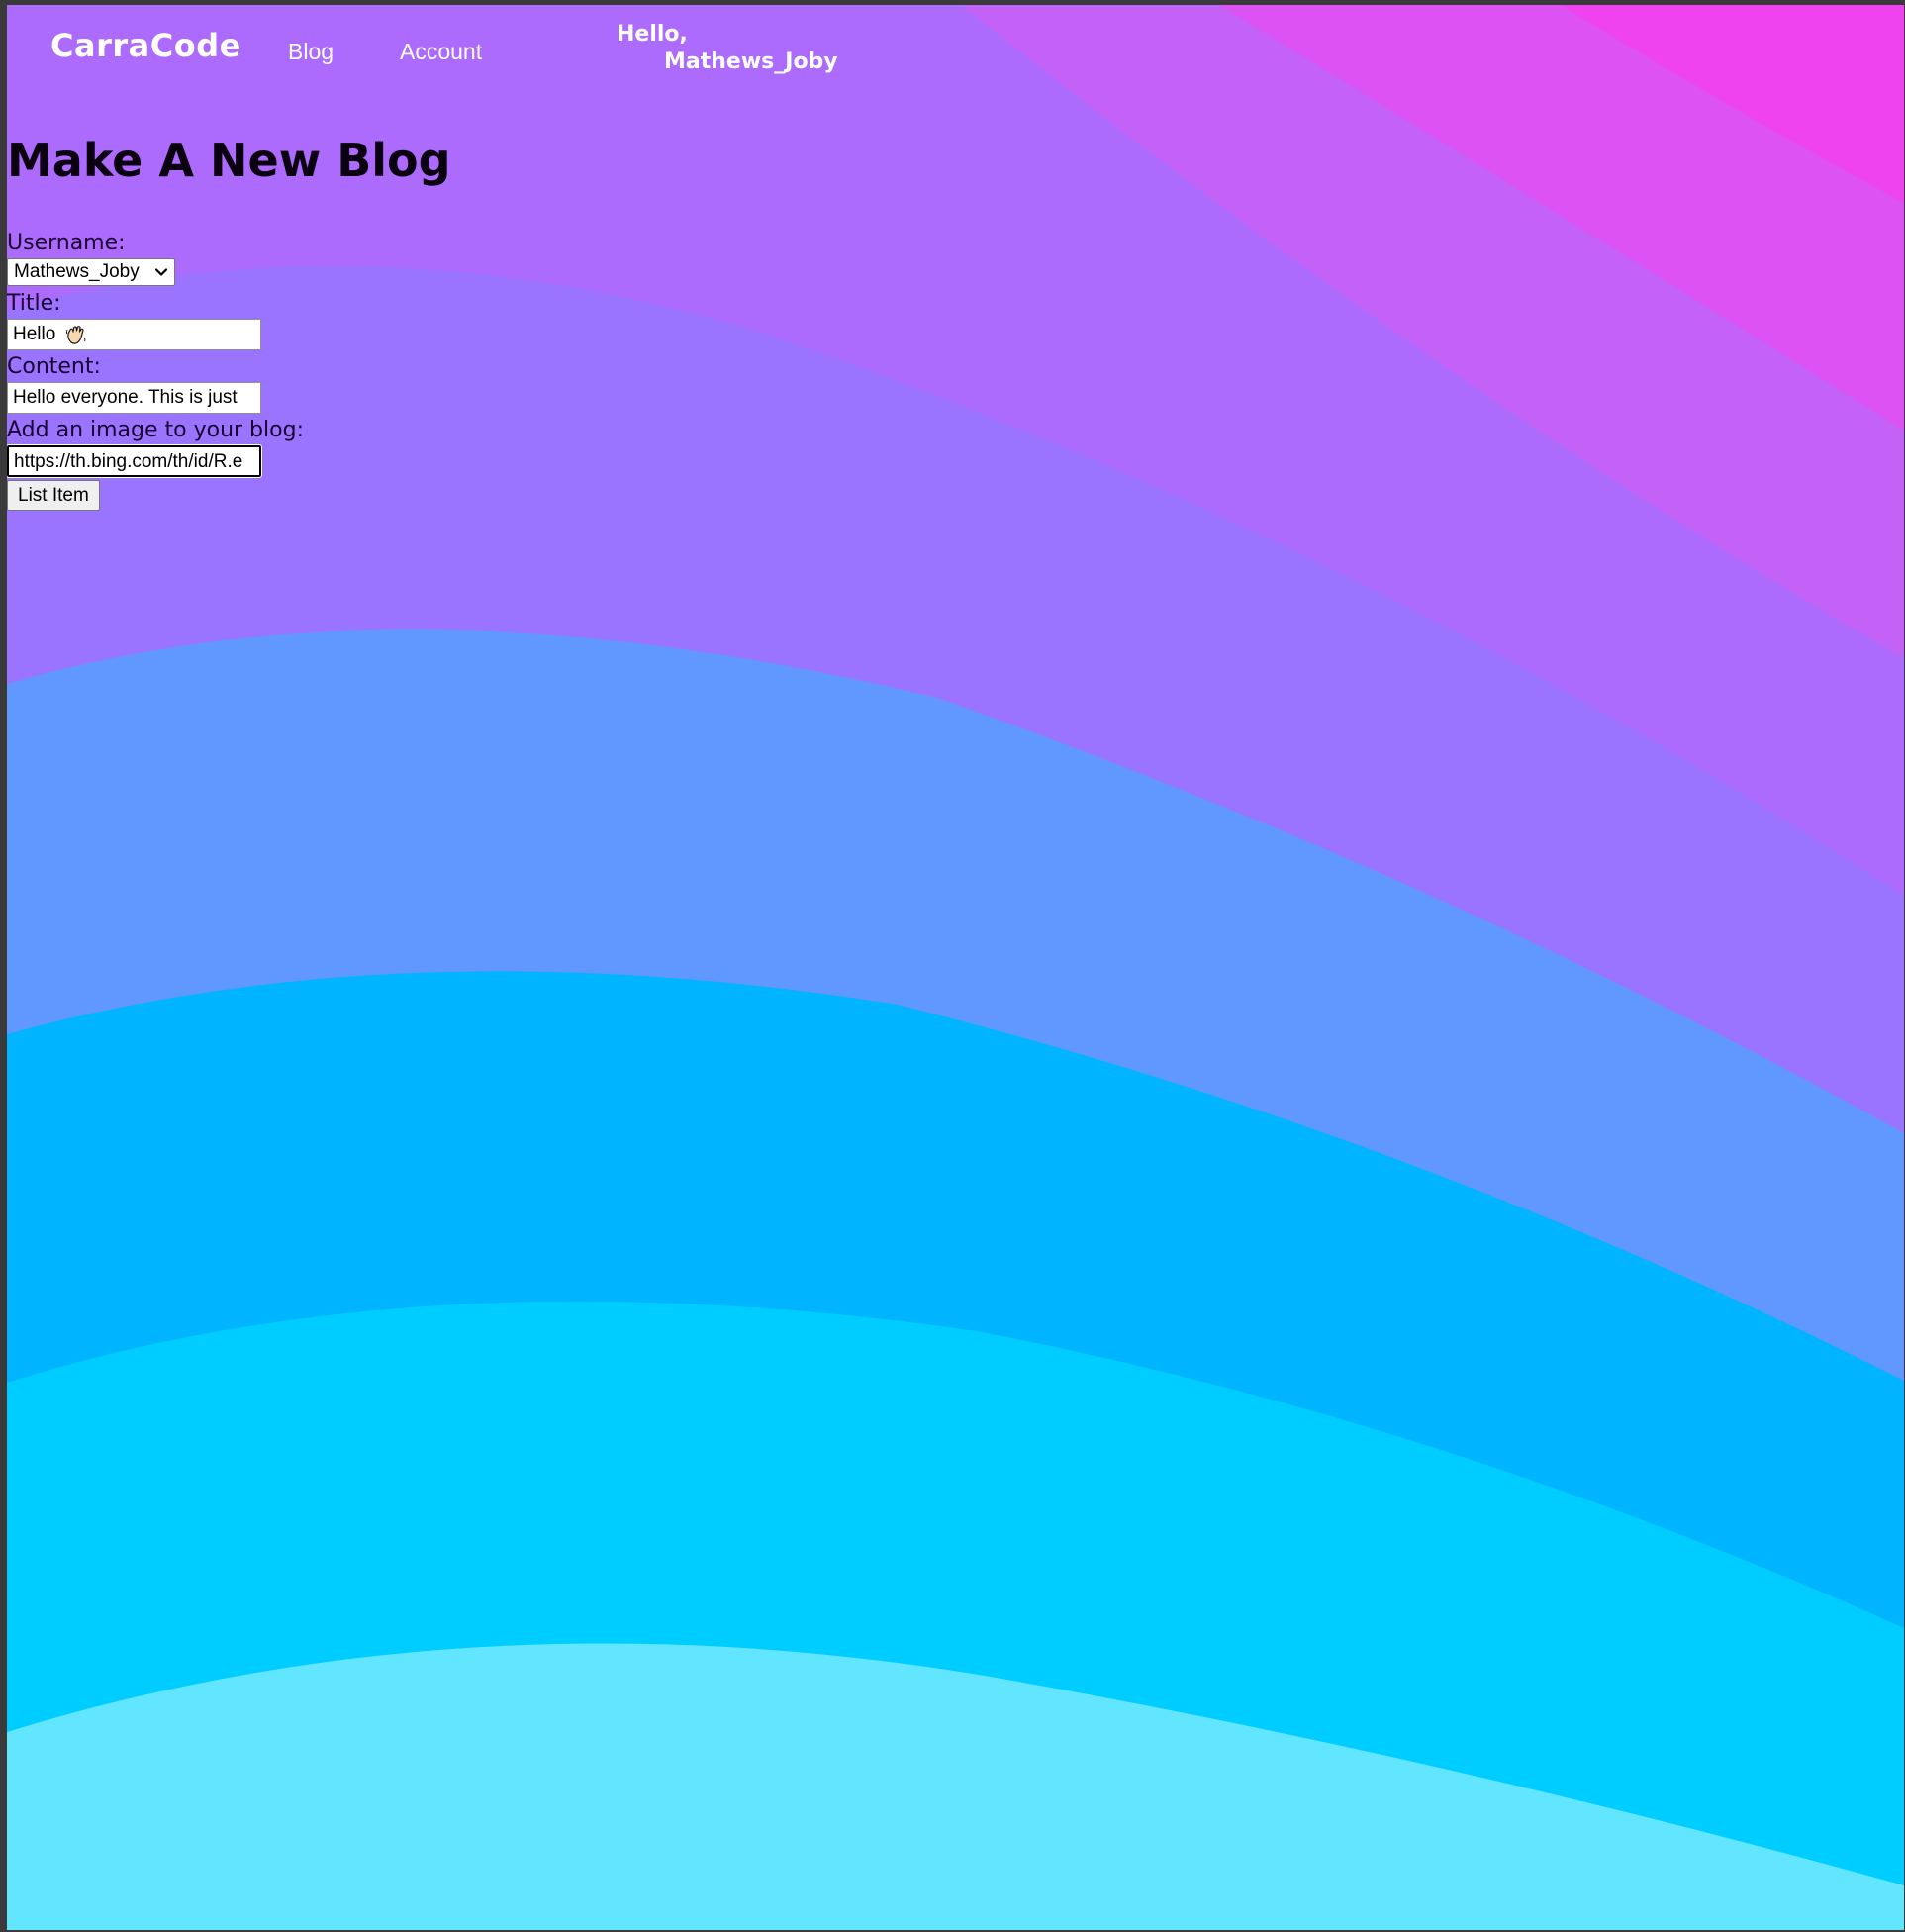 This screenshot has height=1932, width=1905. I want to click on page-title: Make A New Blog, so click(229, 160).